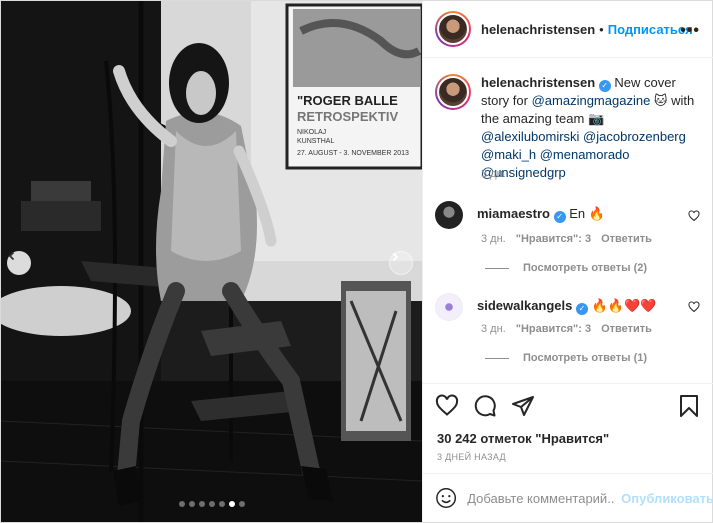 The width and height of the screenshot is (713, 523). Describe the element at coordinates (513, 213) in the screenshot. I see `comment-username: miamaestro` at that location.